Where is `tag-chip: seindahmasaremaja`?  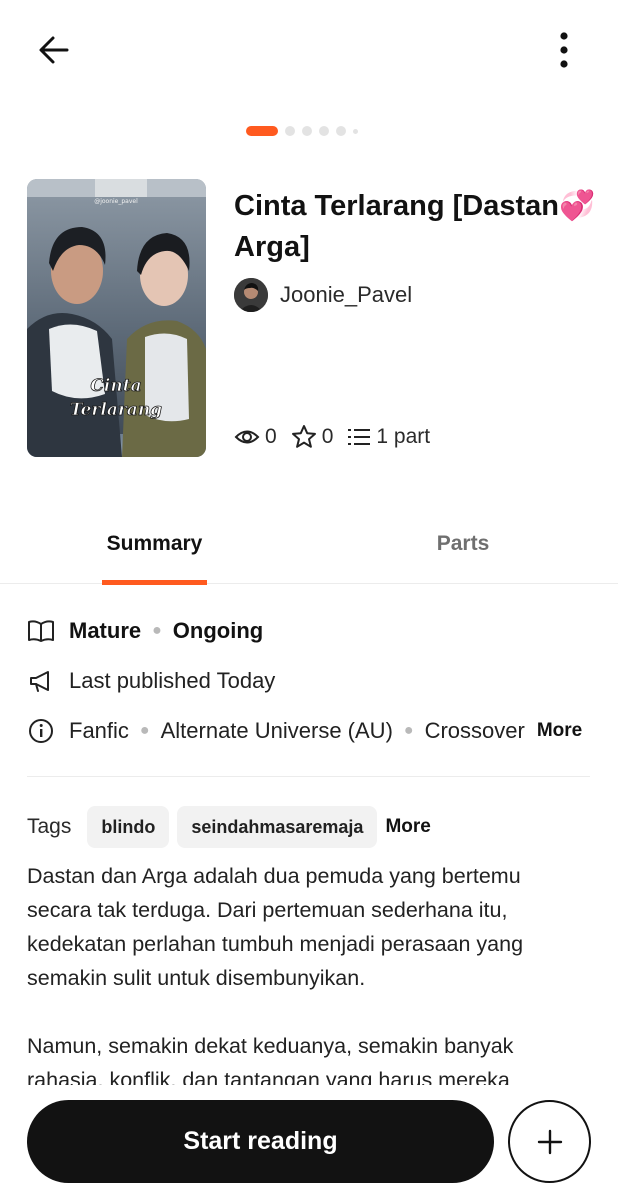 tag-chip: seindahmasaremaja is located at coordinates (277, 827).